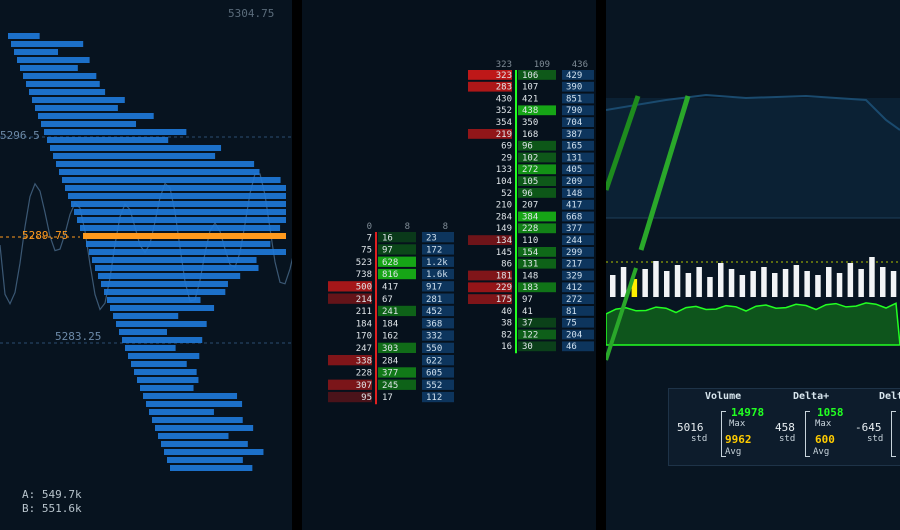 Image resolution: width=900 pixels, height=530 pixels. What do you see at coordinates (530, 123) in the screenshot?
I see `right-ask-text: 350` at bounding box center [530, 123].